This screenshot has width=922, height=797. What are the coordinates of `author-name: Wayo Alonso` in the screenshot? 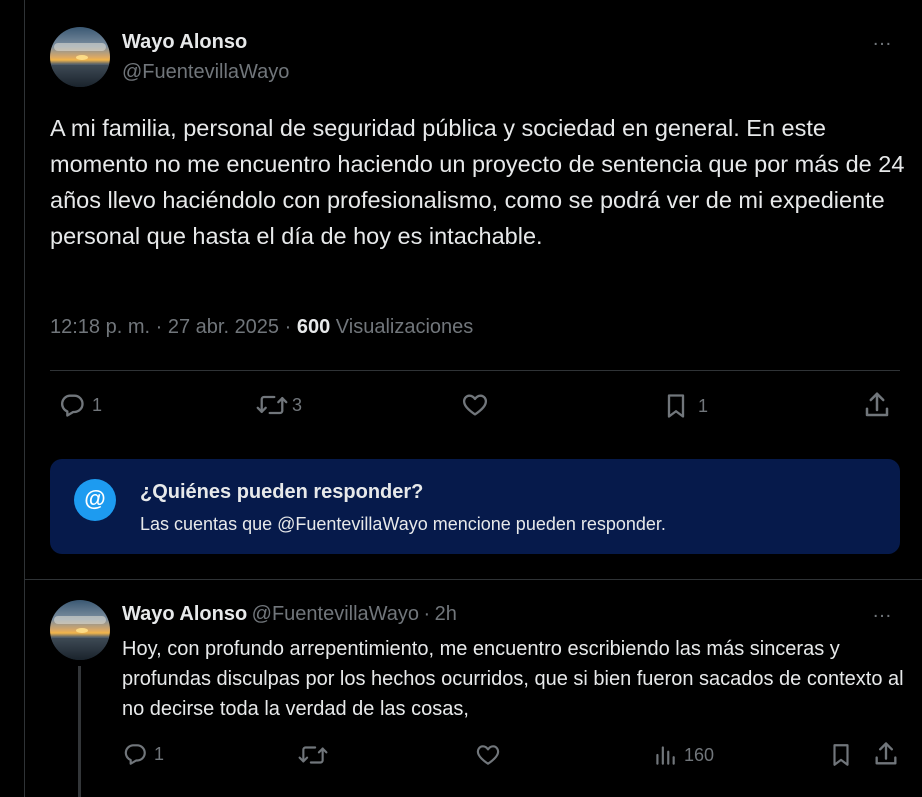 It's located at (184, 42).